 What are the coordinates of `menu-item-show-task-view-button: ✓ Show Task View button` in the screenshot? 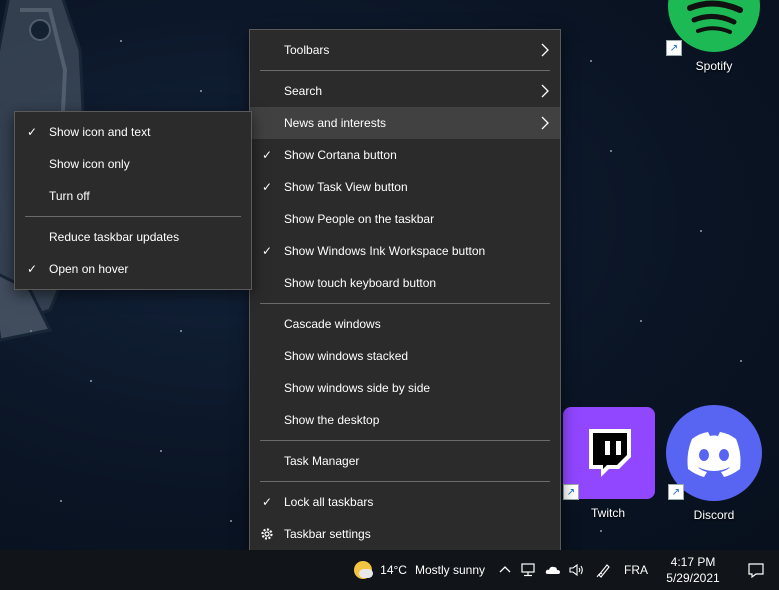 It's located at (405, 187).